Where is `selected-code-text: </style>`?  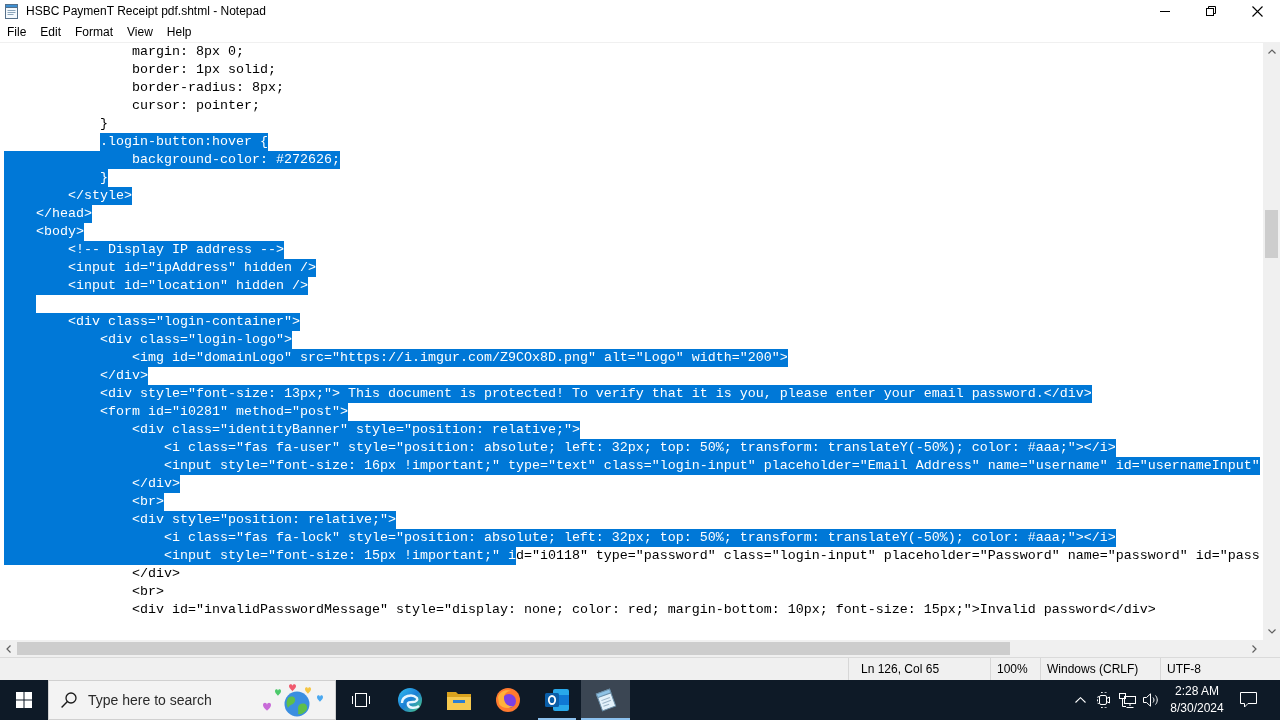 selected-code-text: </style> is located at coordinates (100, 196).